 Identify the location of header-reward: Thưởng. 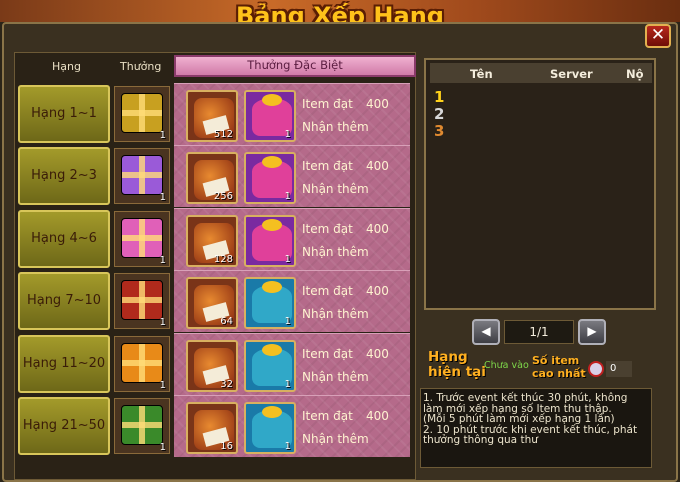
(141, 66).